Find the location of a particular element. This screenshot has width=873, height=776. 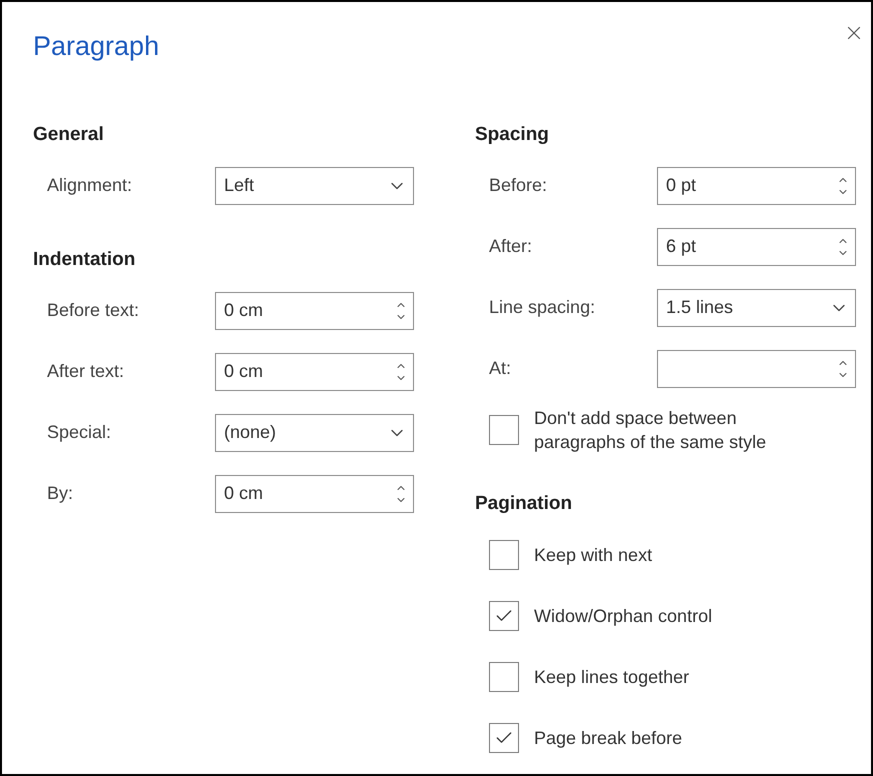

spin-field: 6 pt is located at coordinates (756, 247).